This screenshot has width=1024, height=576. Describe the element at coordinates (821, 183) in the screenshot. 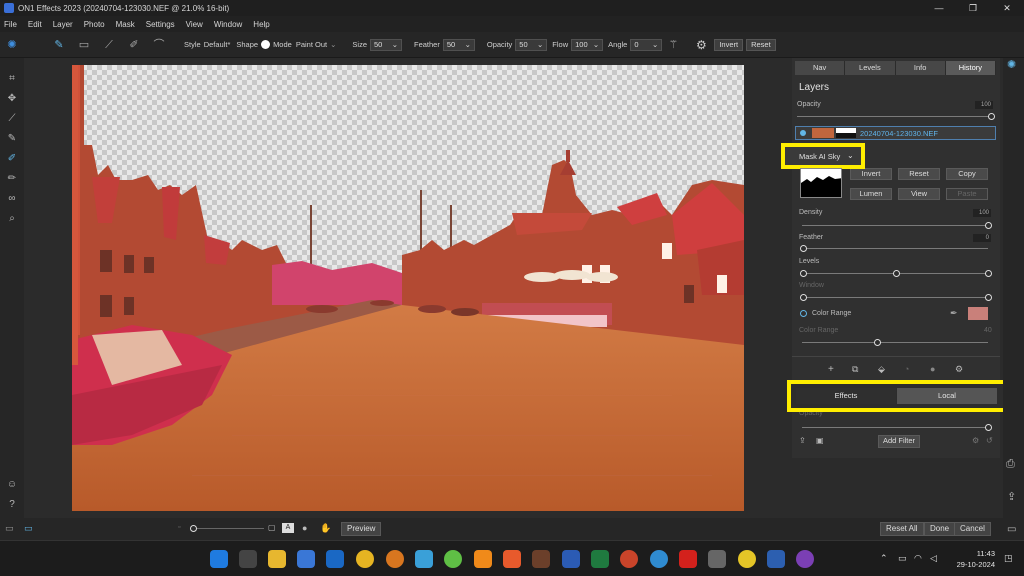

I see `mask-preview-thumbnail` at that location.